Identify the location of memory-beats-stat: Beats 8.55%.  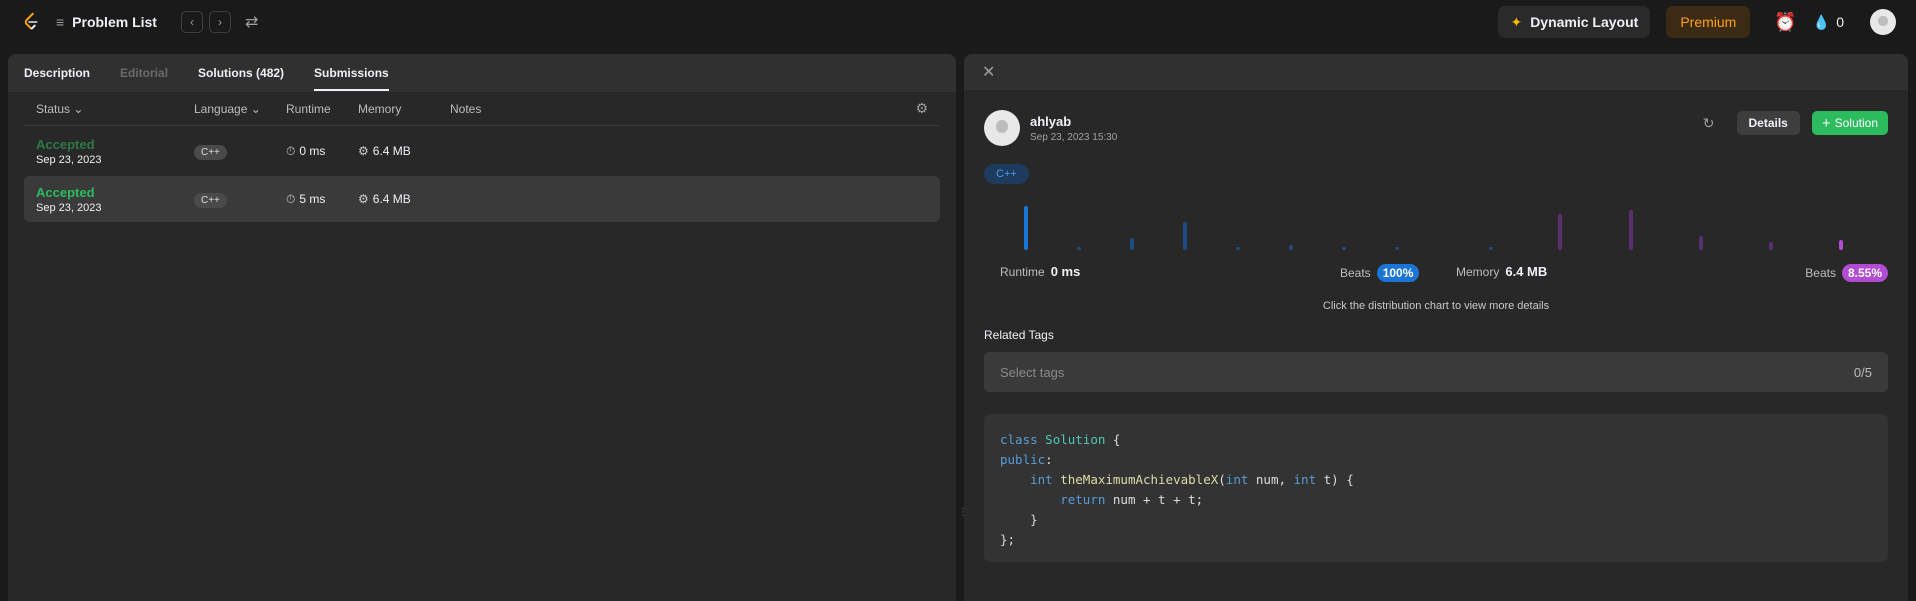
(1846, 273).